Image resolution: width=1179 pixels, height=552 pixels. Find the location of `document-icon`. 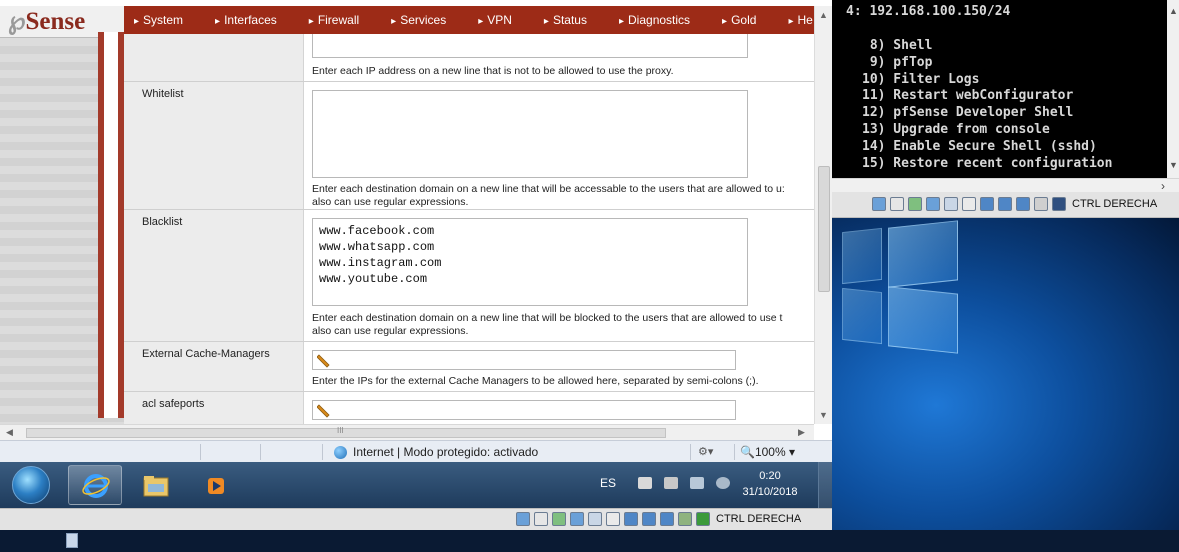

document-icon is located at coordinates (72, 540).